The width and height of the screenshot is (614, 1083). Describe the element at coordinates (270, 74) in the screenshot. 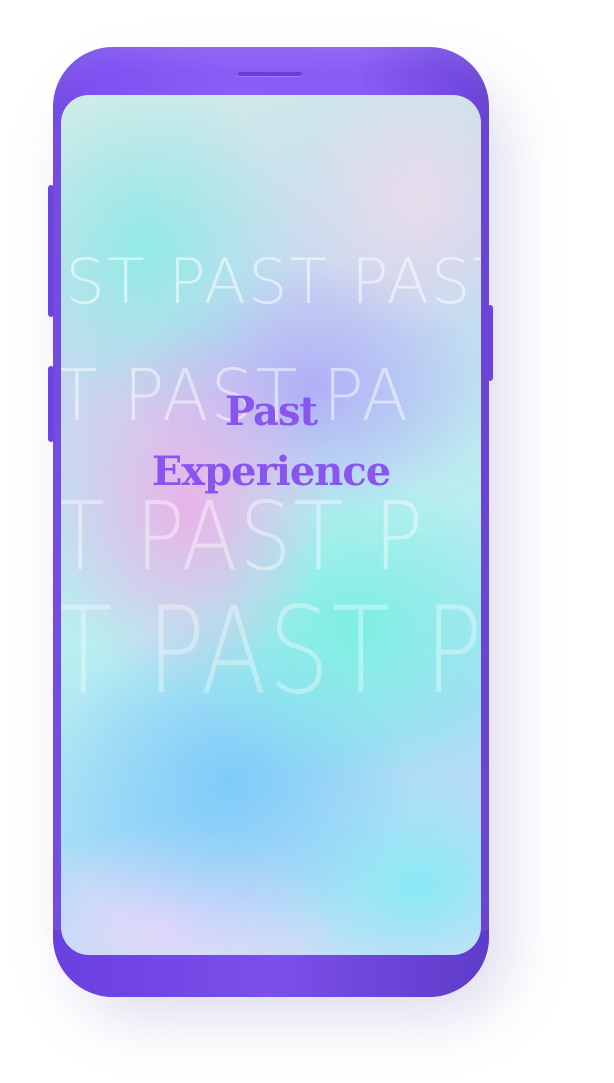

I see `earpiece-speaker` at that location.